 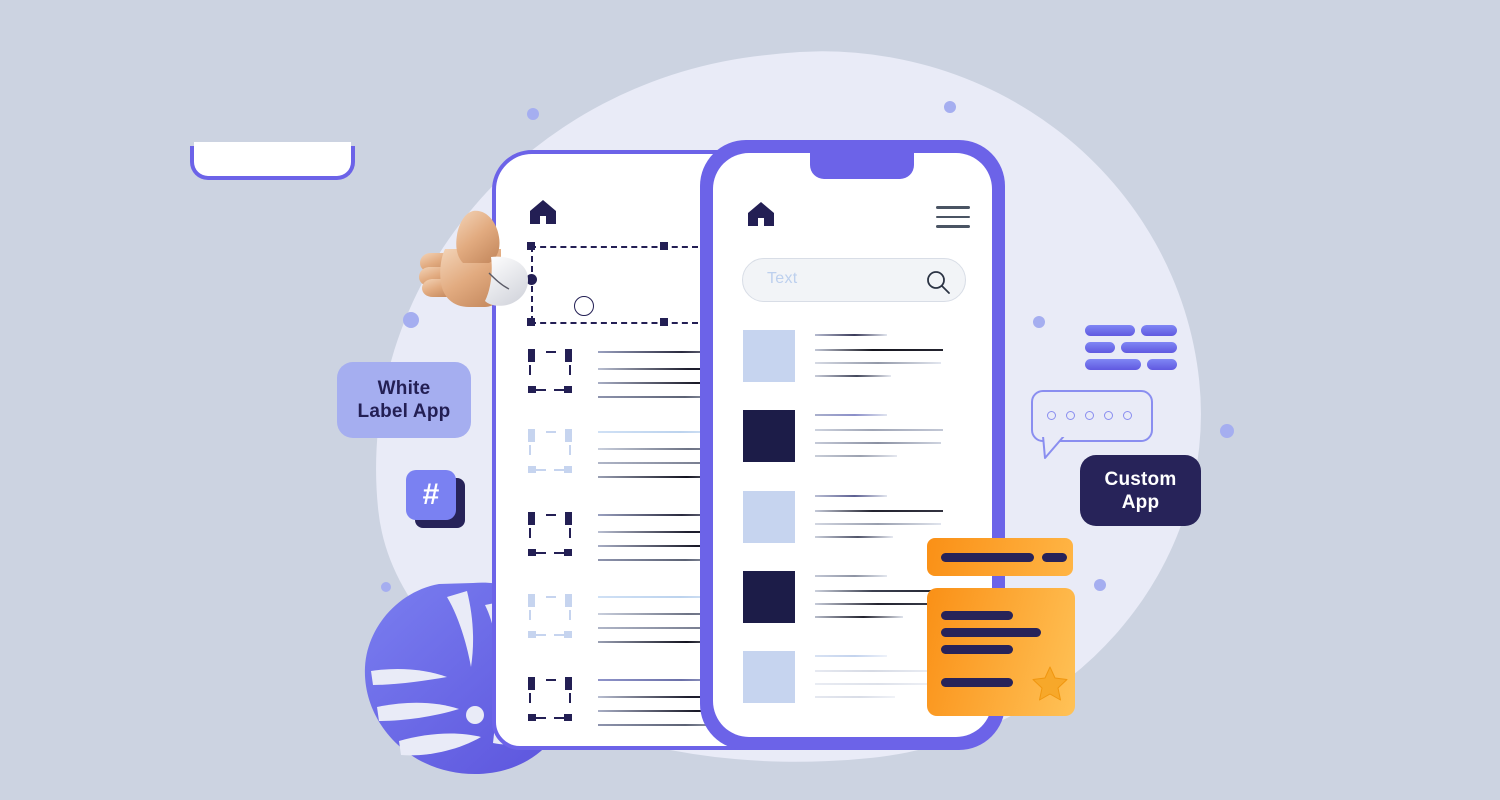 I want to click on chip-custom-app: Custom App, so click(x=1140, y=490).